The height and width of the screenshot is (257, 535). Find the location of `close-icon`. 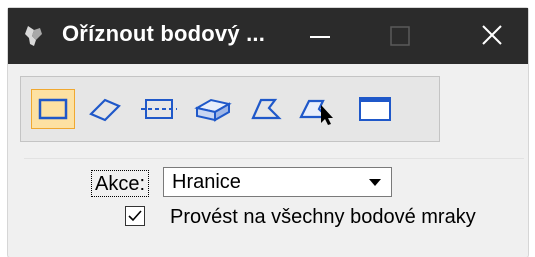

close-icon is located at coordinates (492, 35).